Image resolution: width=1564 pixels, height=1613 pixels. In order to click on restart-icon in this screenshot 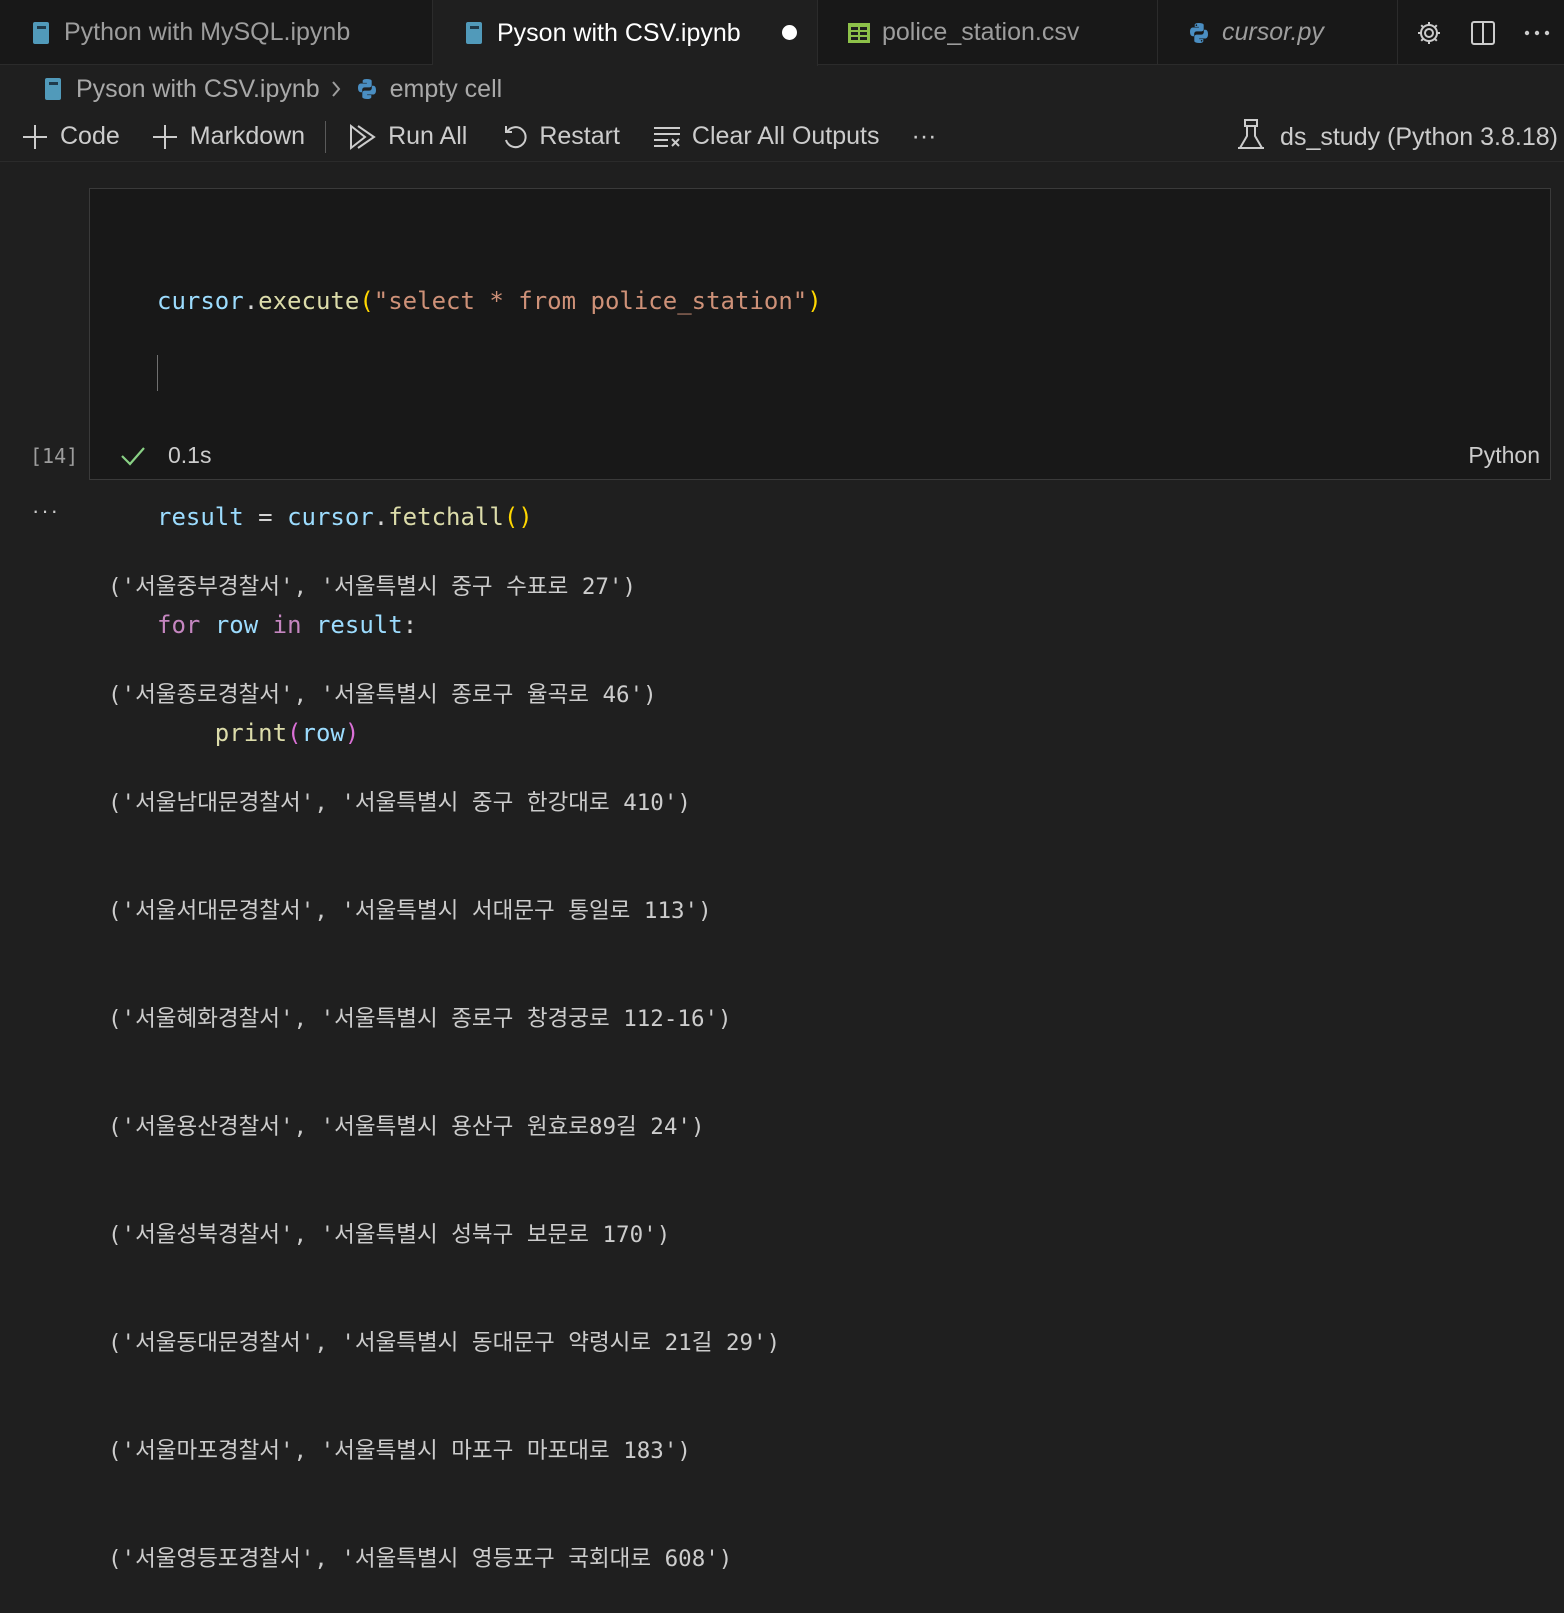, I will do `click(515, 137)`.